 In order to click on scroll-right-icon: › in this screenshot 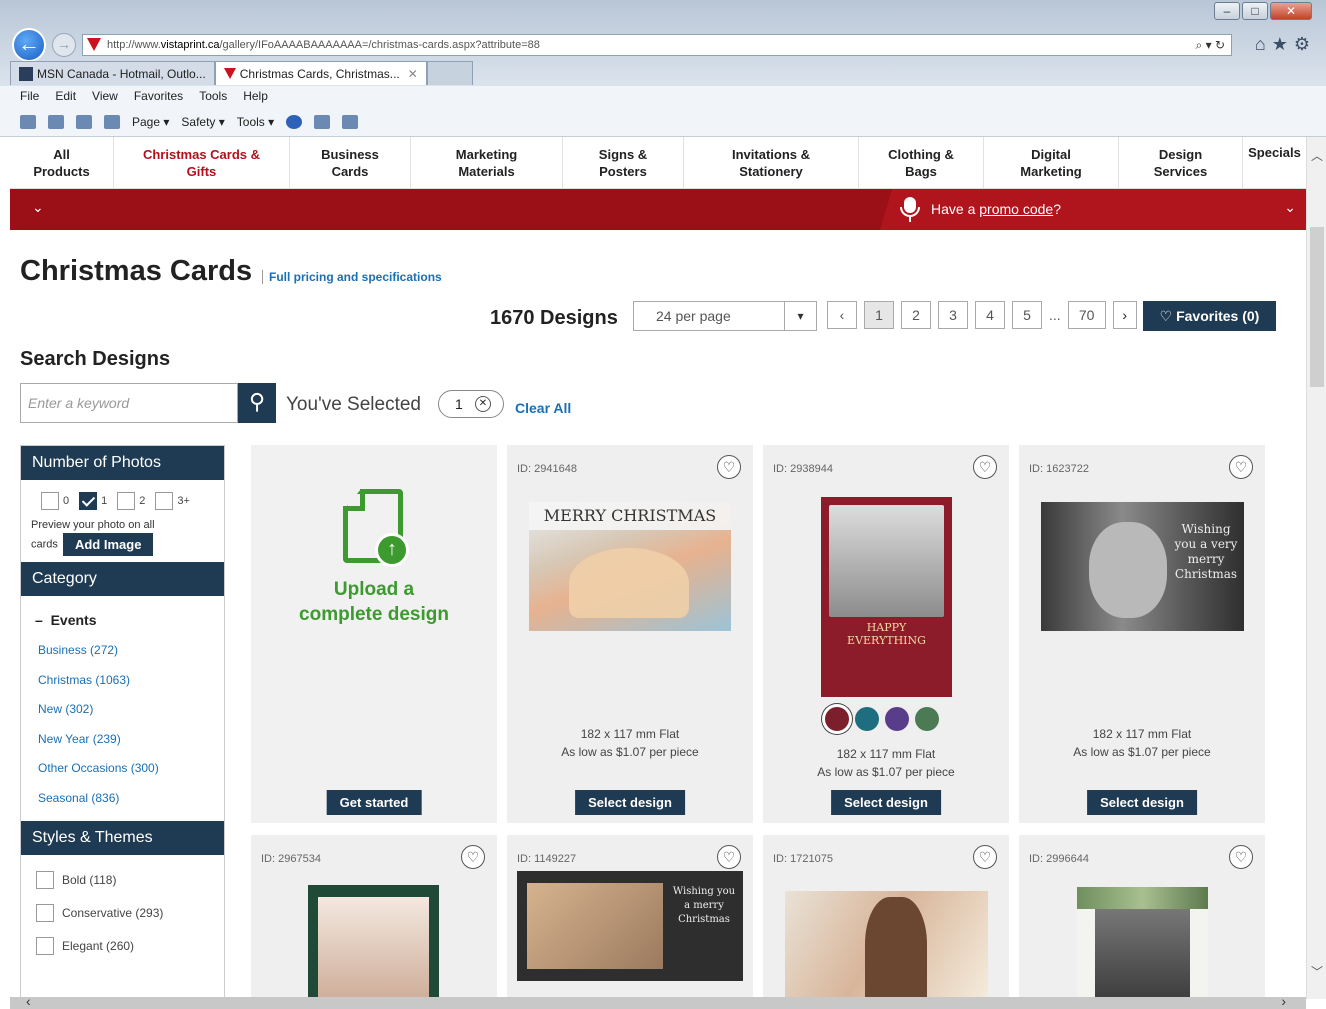, I will do `click(1283, 1001)`.